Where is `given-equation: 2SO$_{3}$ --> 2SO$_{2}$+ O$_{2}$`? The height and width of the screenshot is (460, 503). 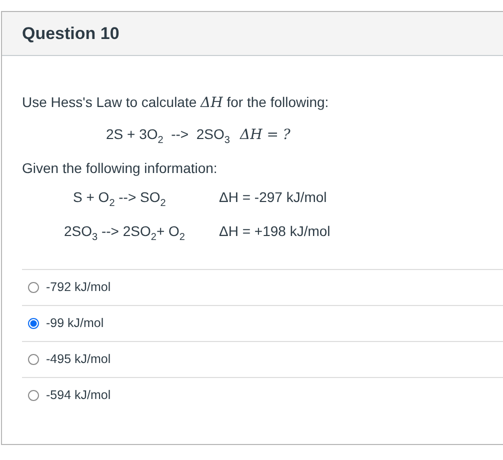 given-equation: 2SO$_{3}$ --> 2SO$_{2}$+ O$_{2}$ is located at coordinates (125, 232).